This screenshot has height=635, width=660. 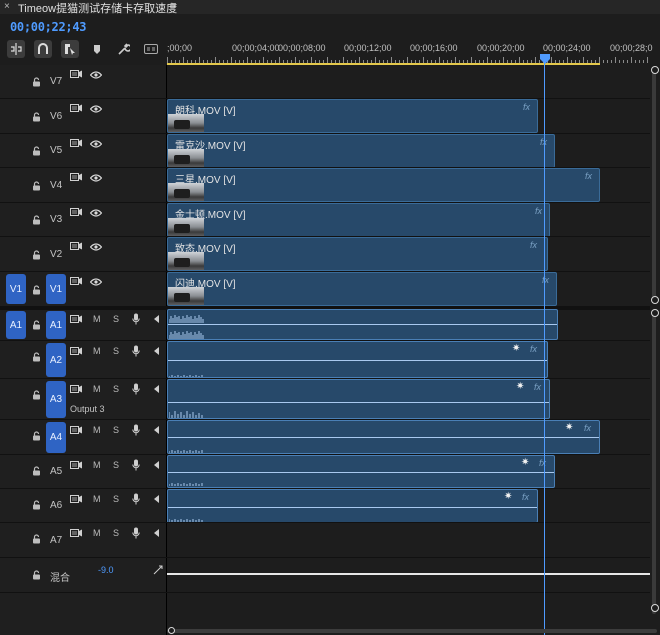 What do you see at coordinates (173, 6) in the screenshot?
I see `panel-menu-icon: ≡` at bounding box center [173, 6].